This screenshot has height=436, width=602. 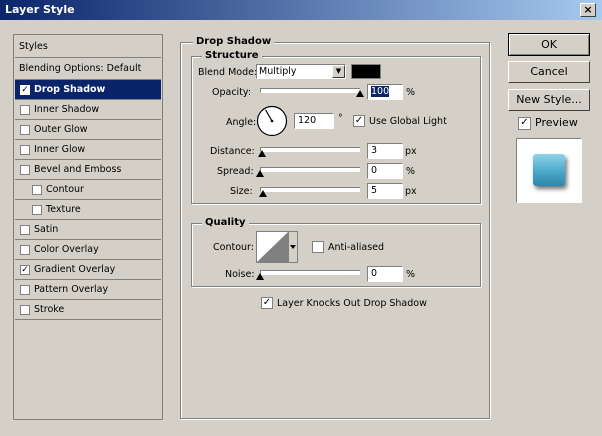 I want to click on opacity-input: 100, so click(x=385, y=92).